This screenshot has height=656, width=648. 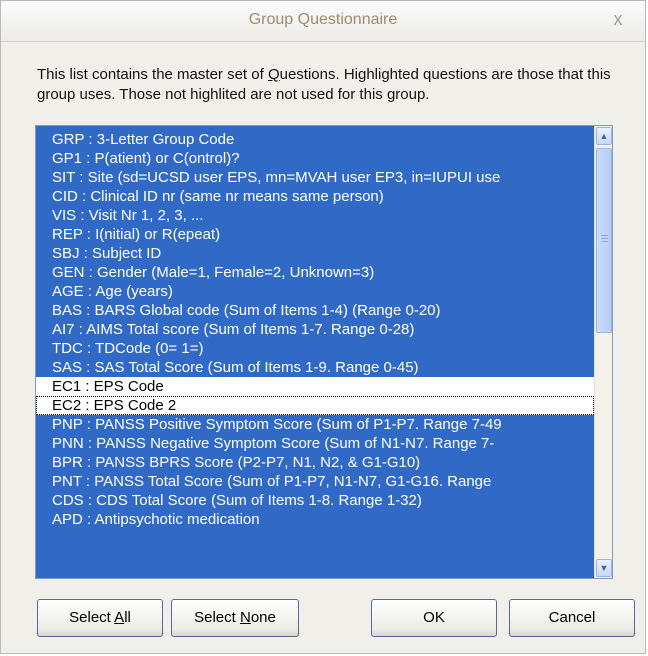 I want to click on grip-icon, so click(x=604, y=239).